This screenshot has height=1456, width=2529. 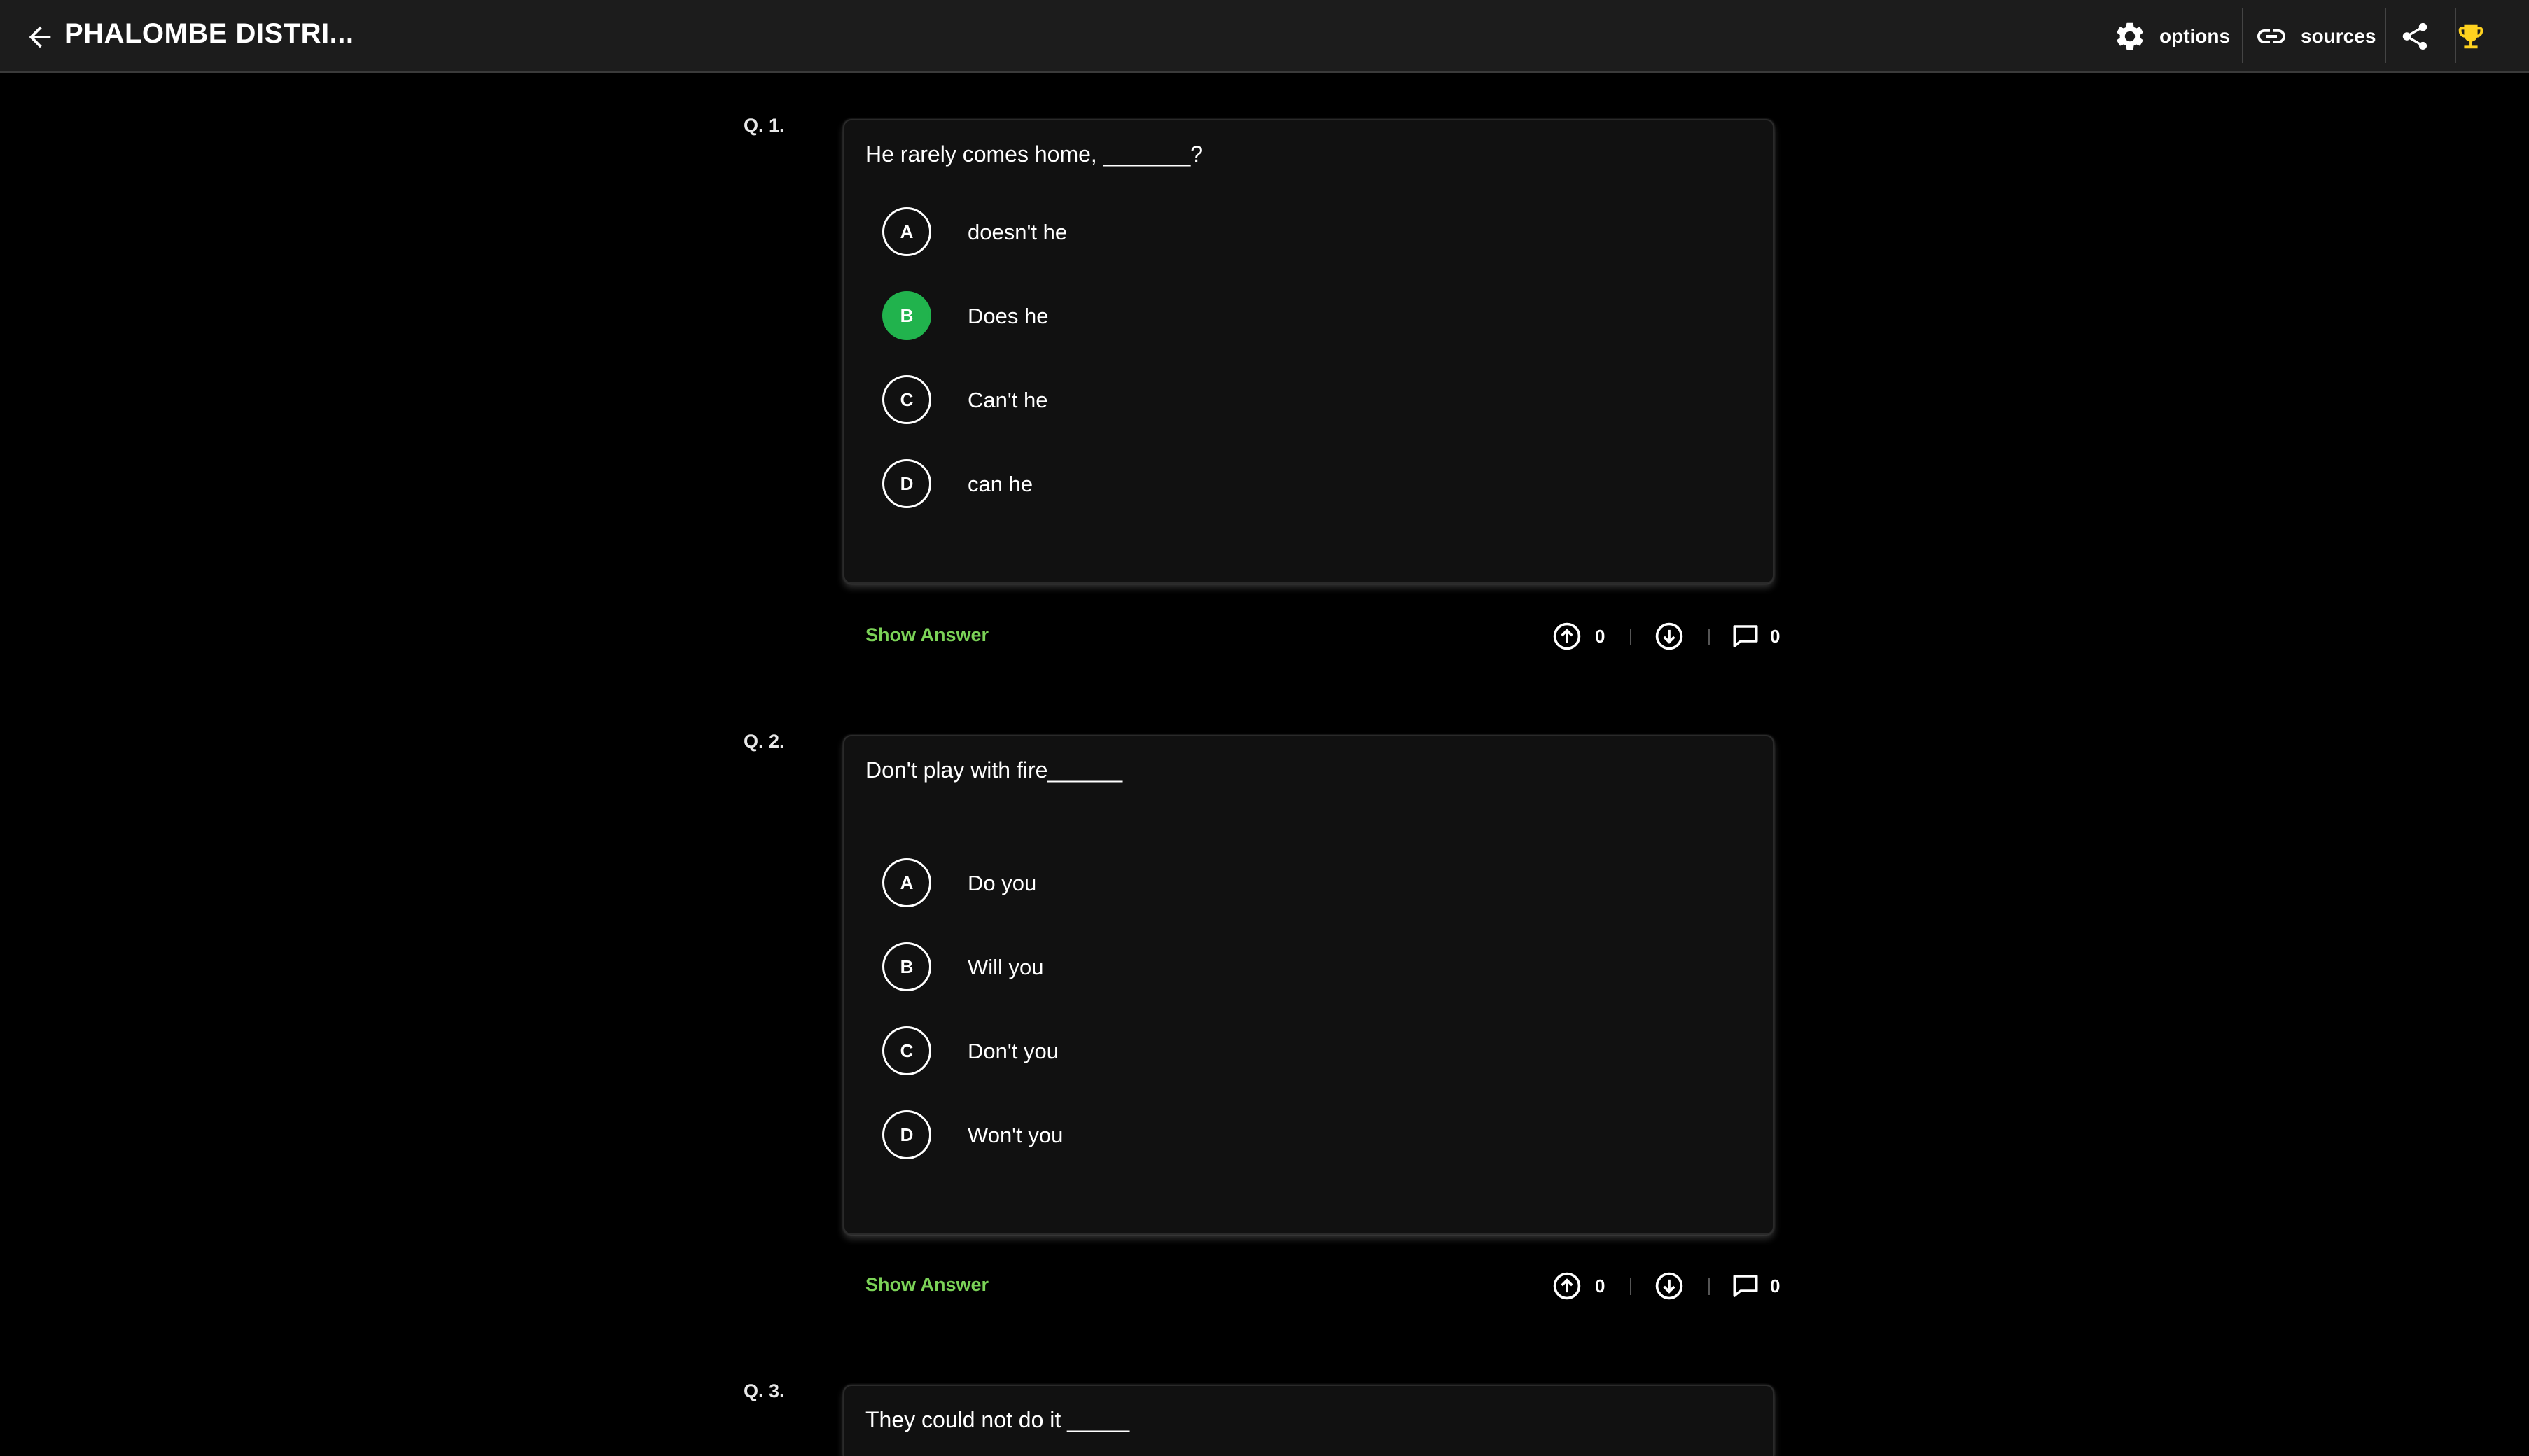 What do you see at coordinates (1008, 400) in the screenshot?
I see `option-text: Can't he` at bounding box center [1008, 400].